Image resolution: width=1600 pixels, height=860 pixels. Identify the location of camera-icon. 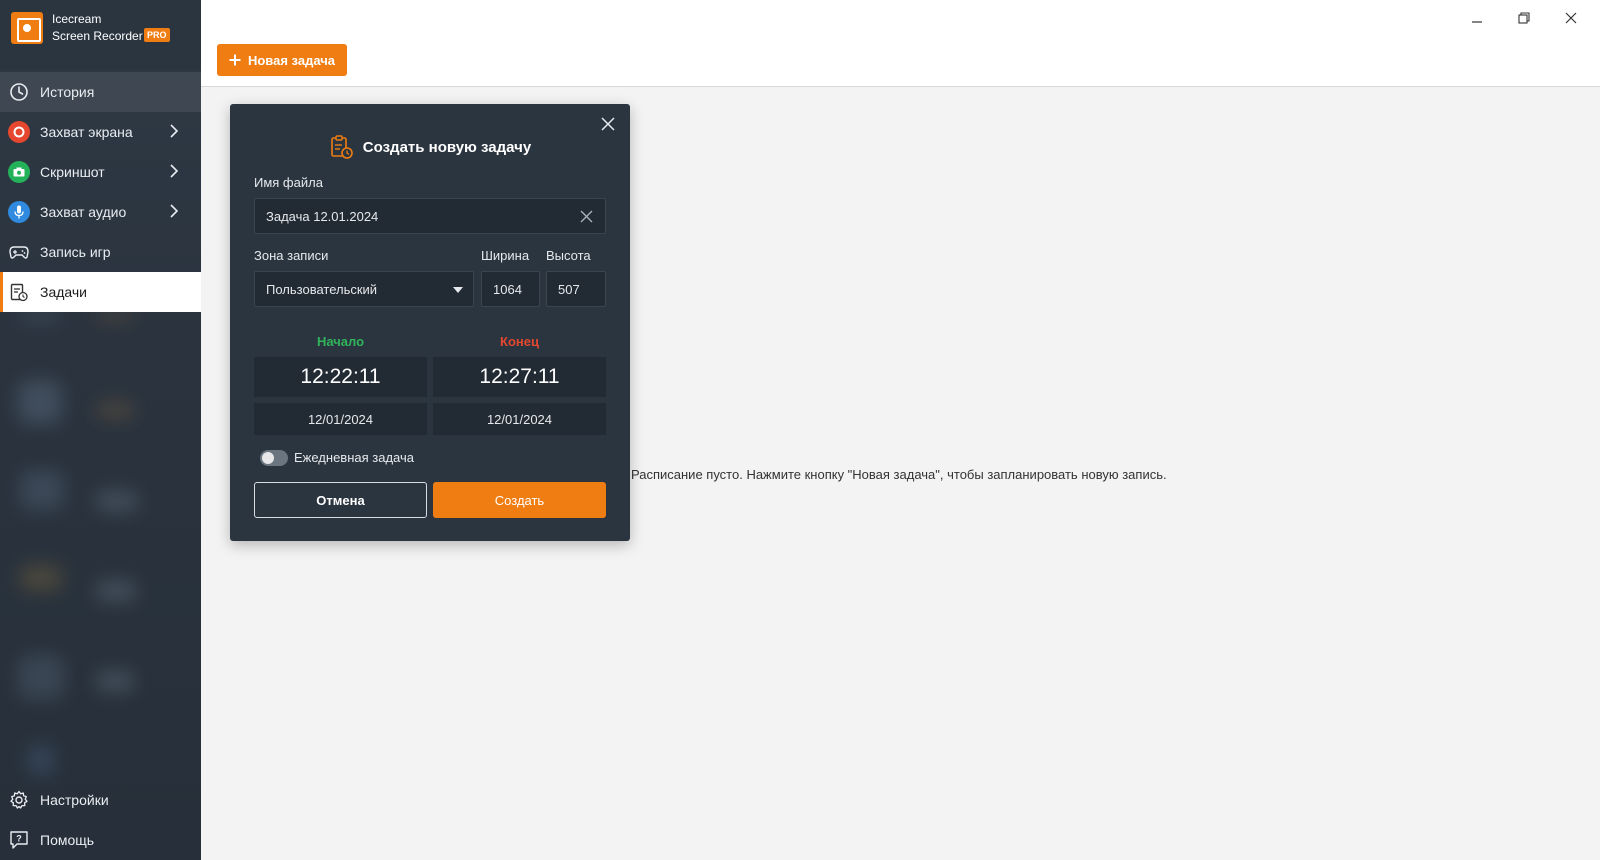
(19, 172).